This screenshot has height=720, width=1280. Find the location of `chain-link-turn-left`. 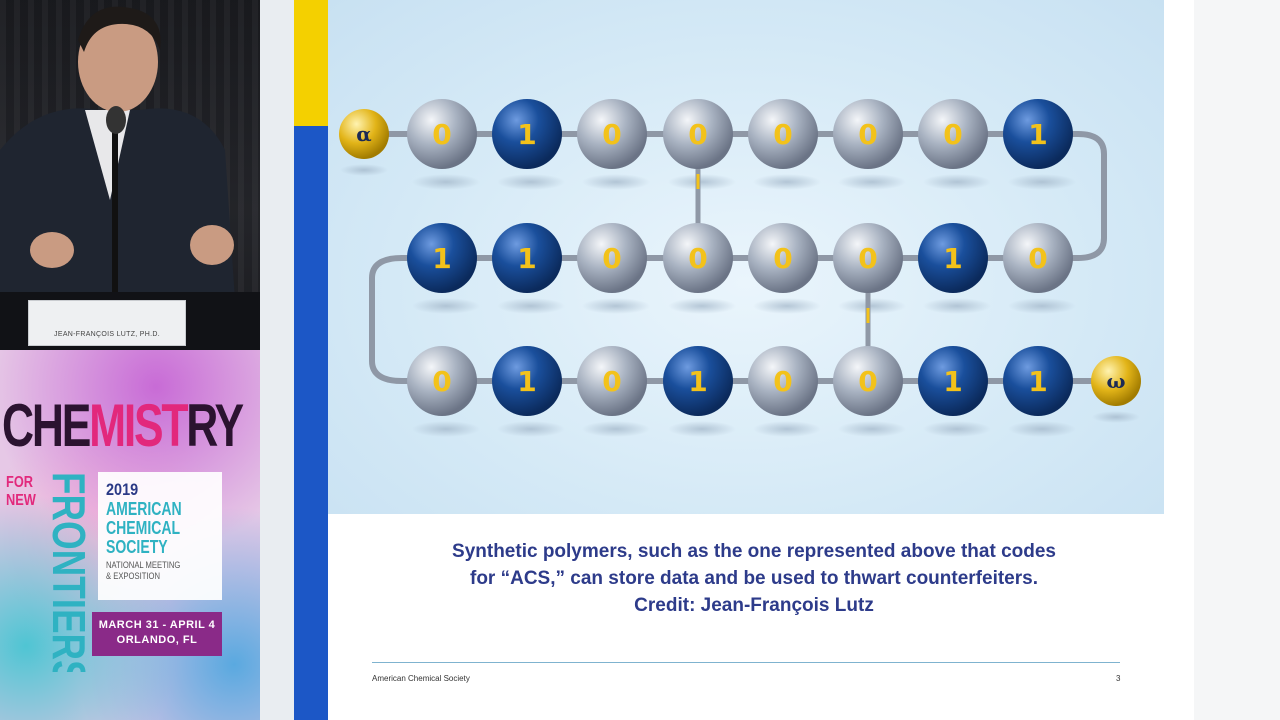

chain-link-turn-left is located at coordinates (387, 319).